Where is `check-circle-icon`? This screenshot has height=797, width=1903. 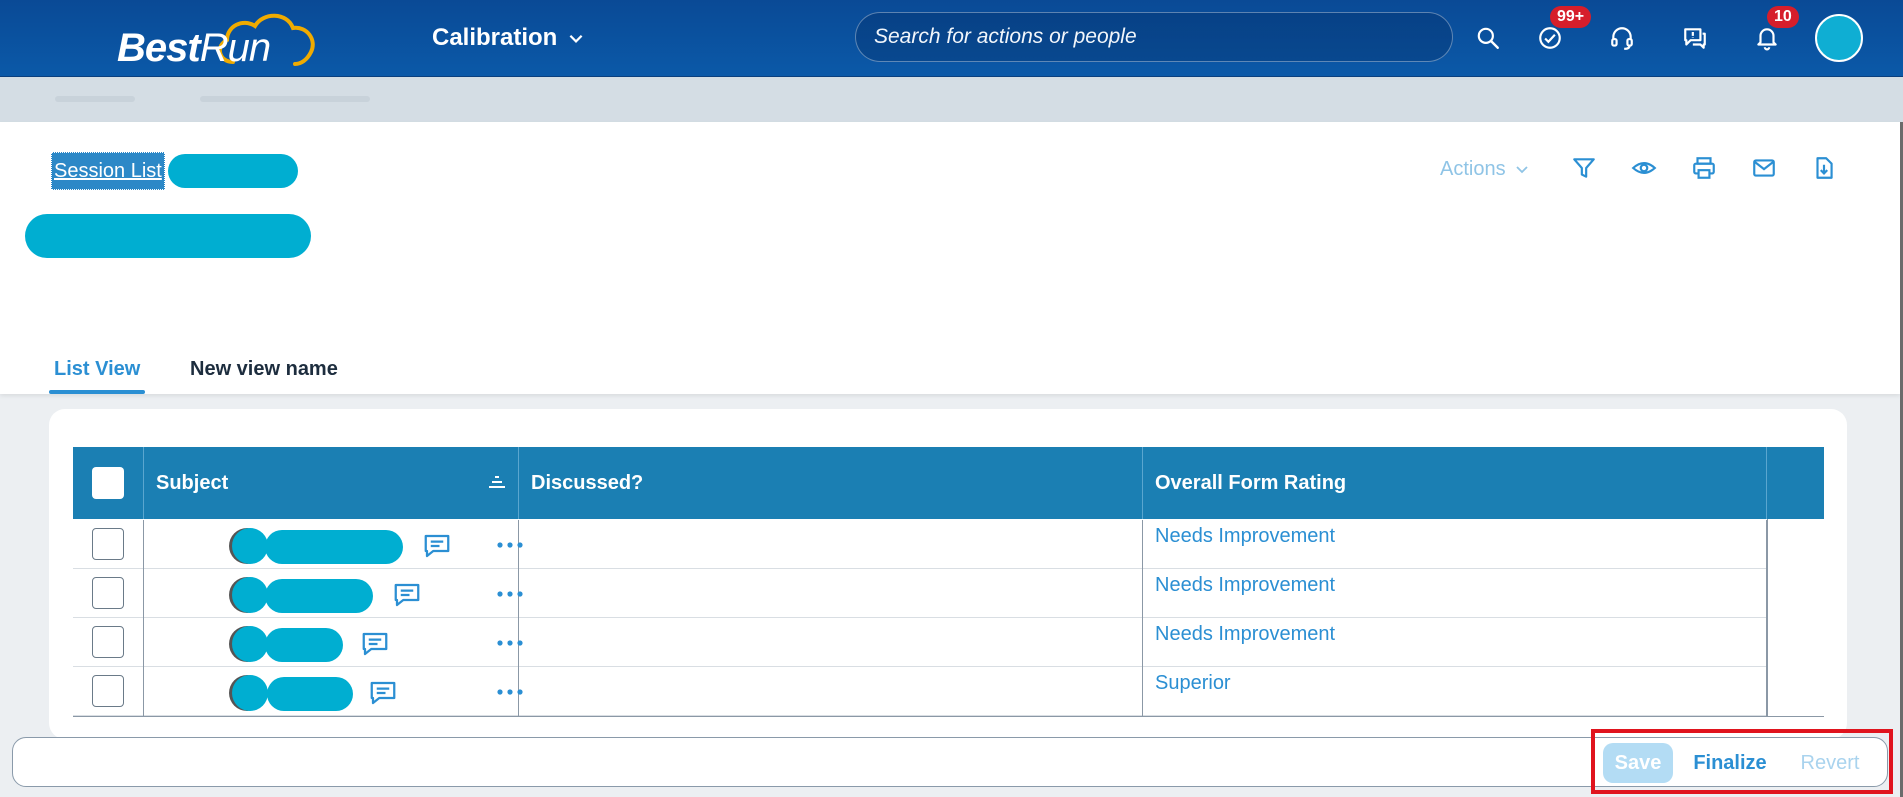 check-circle-icon is located at coordinates (1550, 38).